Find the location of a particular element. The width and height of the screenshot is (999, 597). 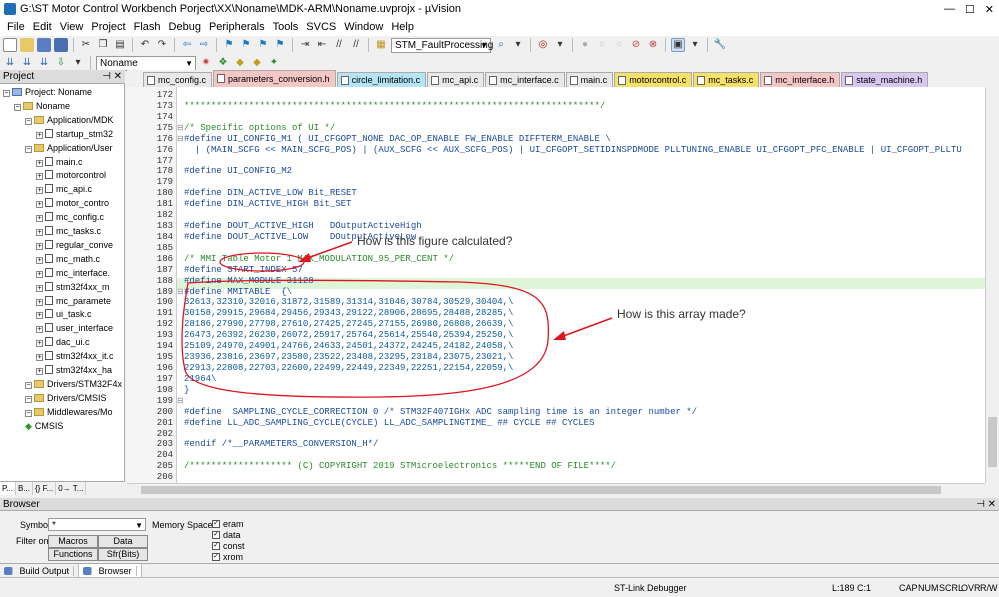

menu-view: View is located at coordinates (72, 27).